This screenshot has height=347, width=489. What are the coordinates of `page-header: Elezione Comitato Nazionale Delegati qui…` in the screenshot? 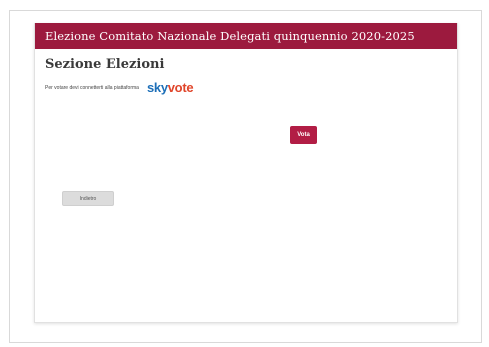 It's located at (246, 36).